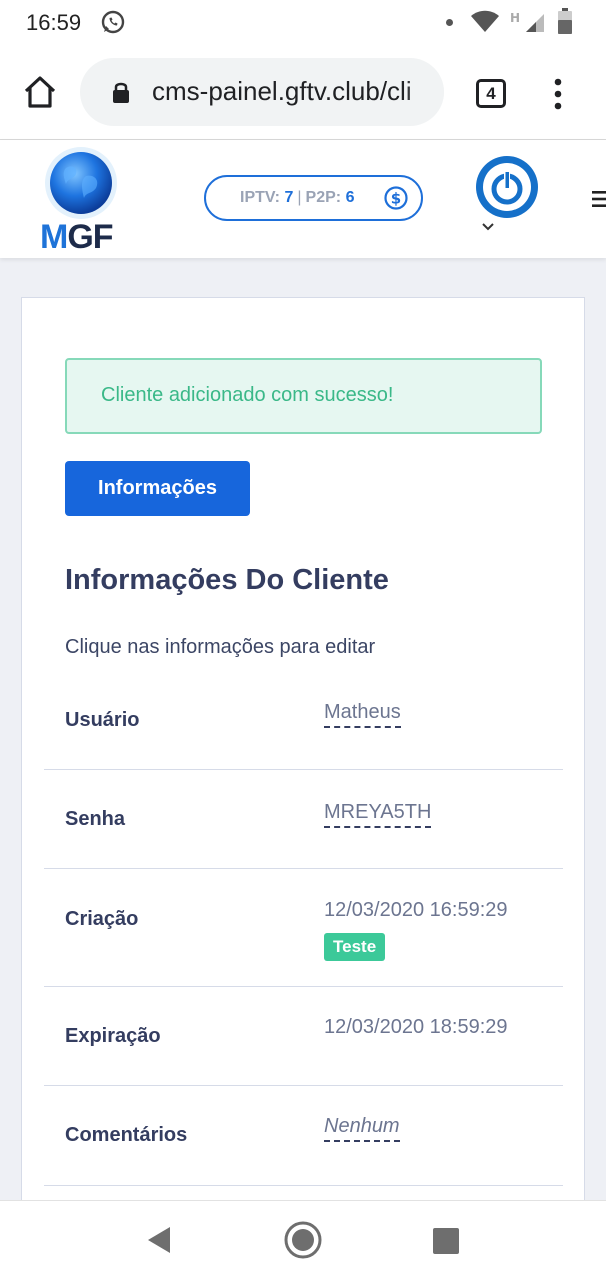 This screenshot has height=1280, width=606. What do you see at coordinates (303, 1136) in the screenshot?
I see `info-row-comentarios: Comentários Nenhum` at bounding box center [303, 1136].